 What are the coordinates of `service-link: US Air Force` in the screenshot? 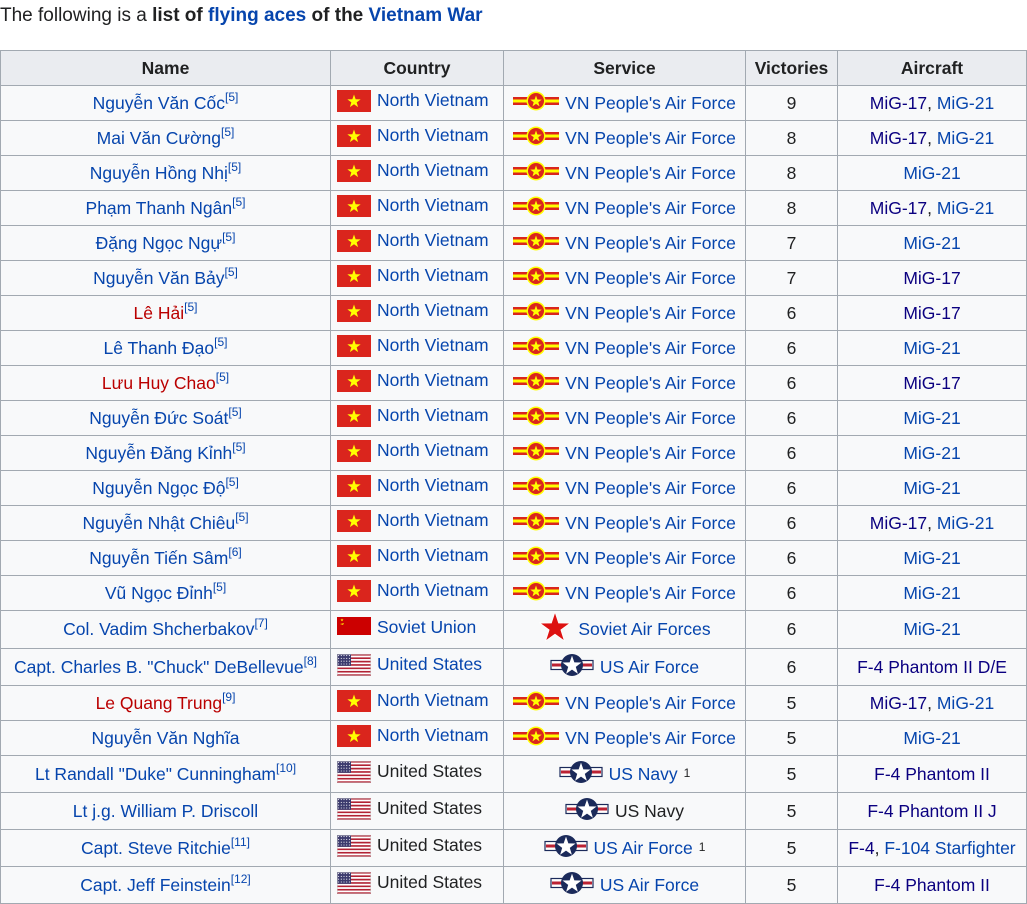 It's located at (643, 848).